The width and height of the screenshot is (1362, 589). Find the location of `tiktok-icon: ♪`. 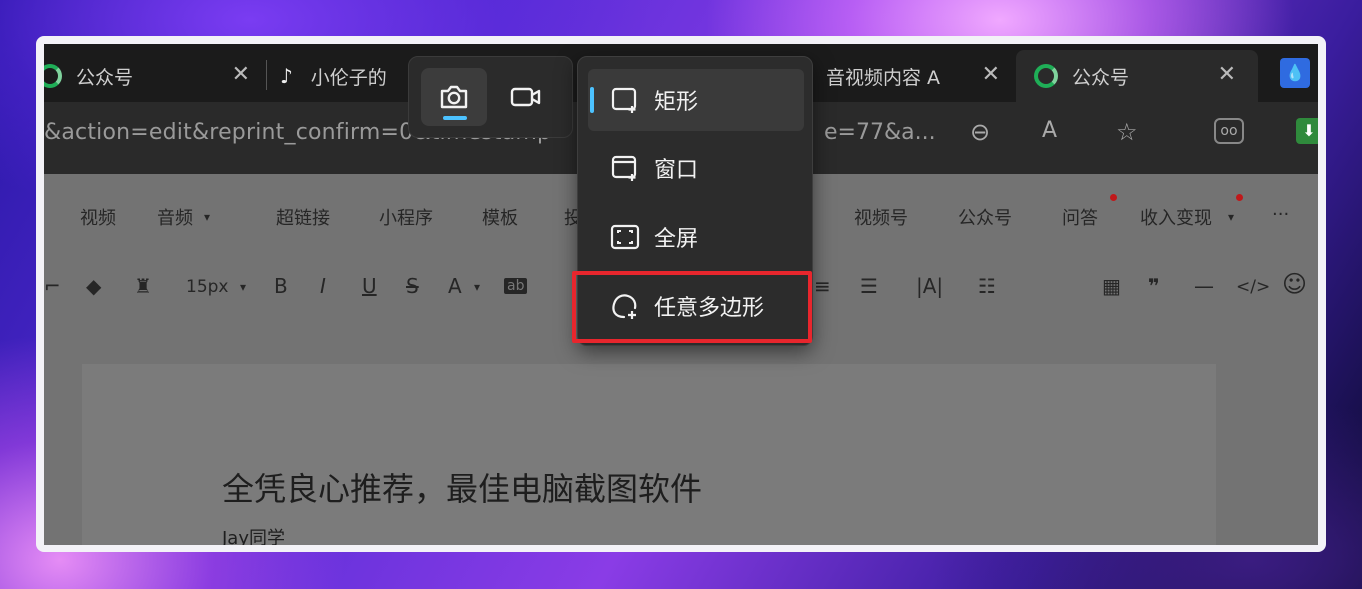

tiktok-icon: ♪ is located at coordinates (286, 76).